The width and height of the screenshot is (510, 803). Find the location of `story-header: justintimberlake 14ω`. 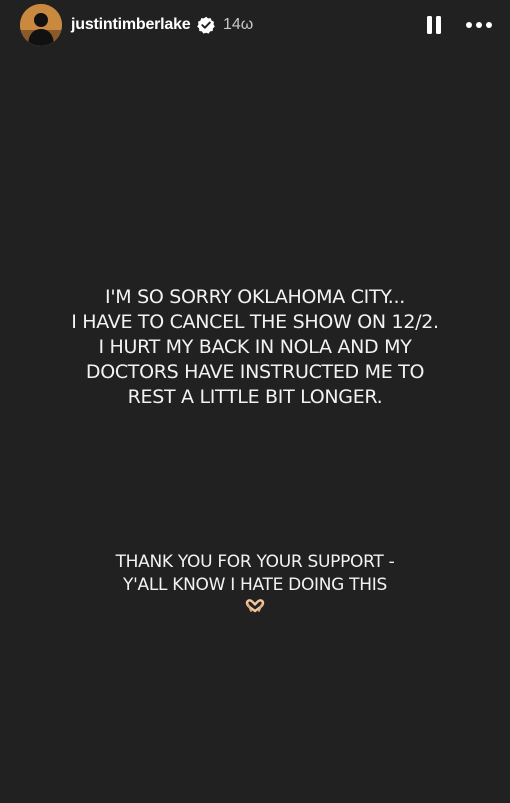

story-header: justintimberlake 14ω is located at coordinates (255, 25).